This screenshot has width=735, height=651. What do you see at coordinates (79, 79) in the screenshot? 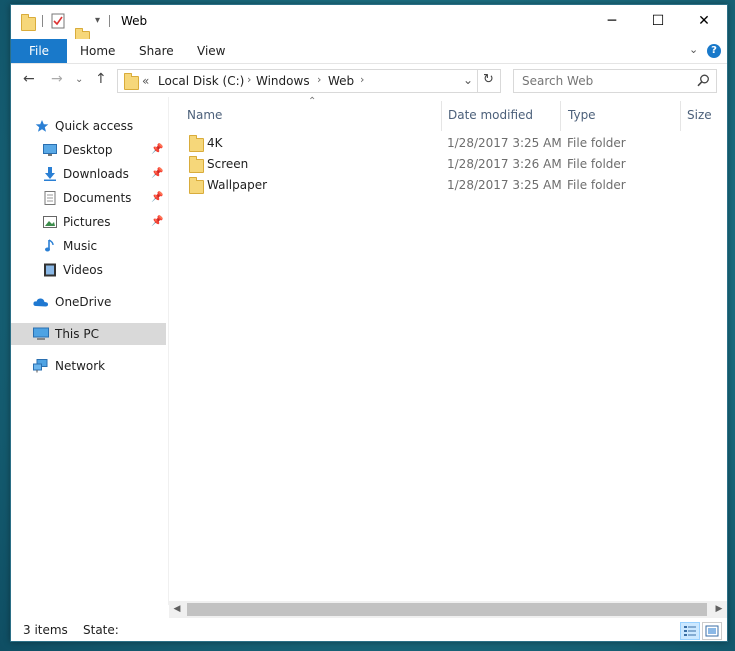
I see `recent-locations-button: ⌄` at bounding box center [79, 79].